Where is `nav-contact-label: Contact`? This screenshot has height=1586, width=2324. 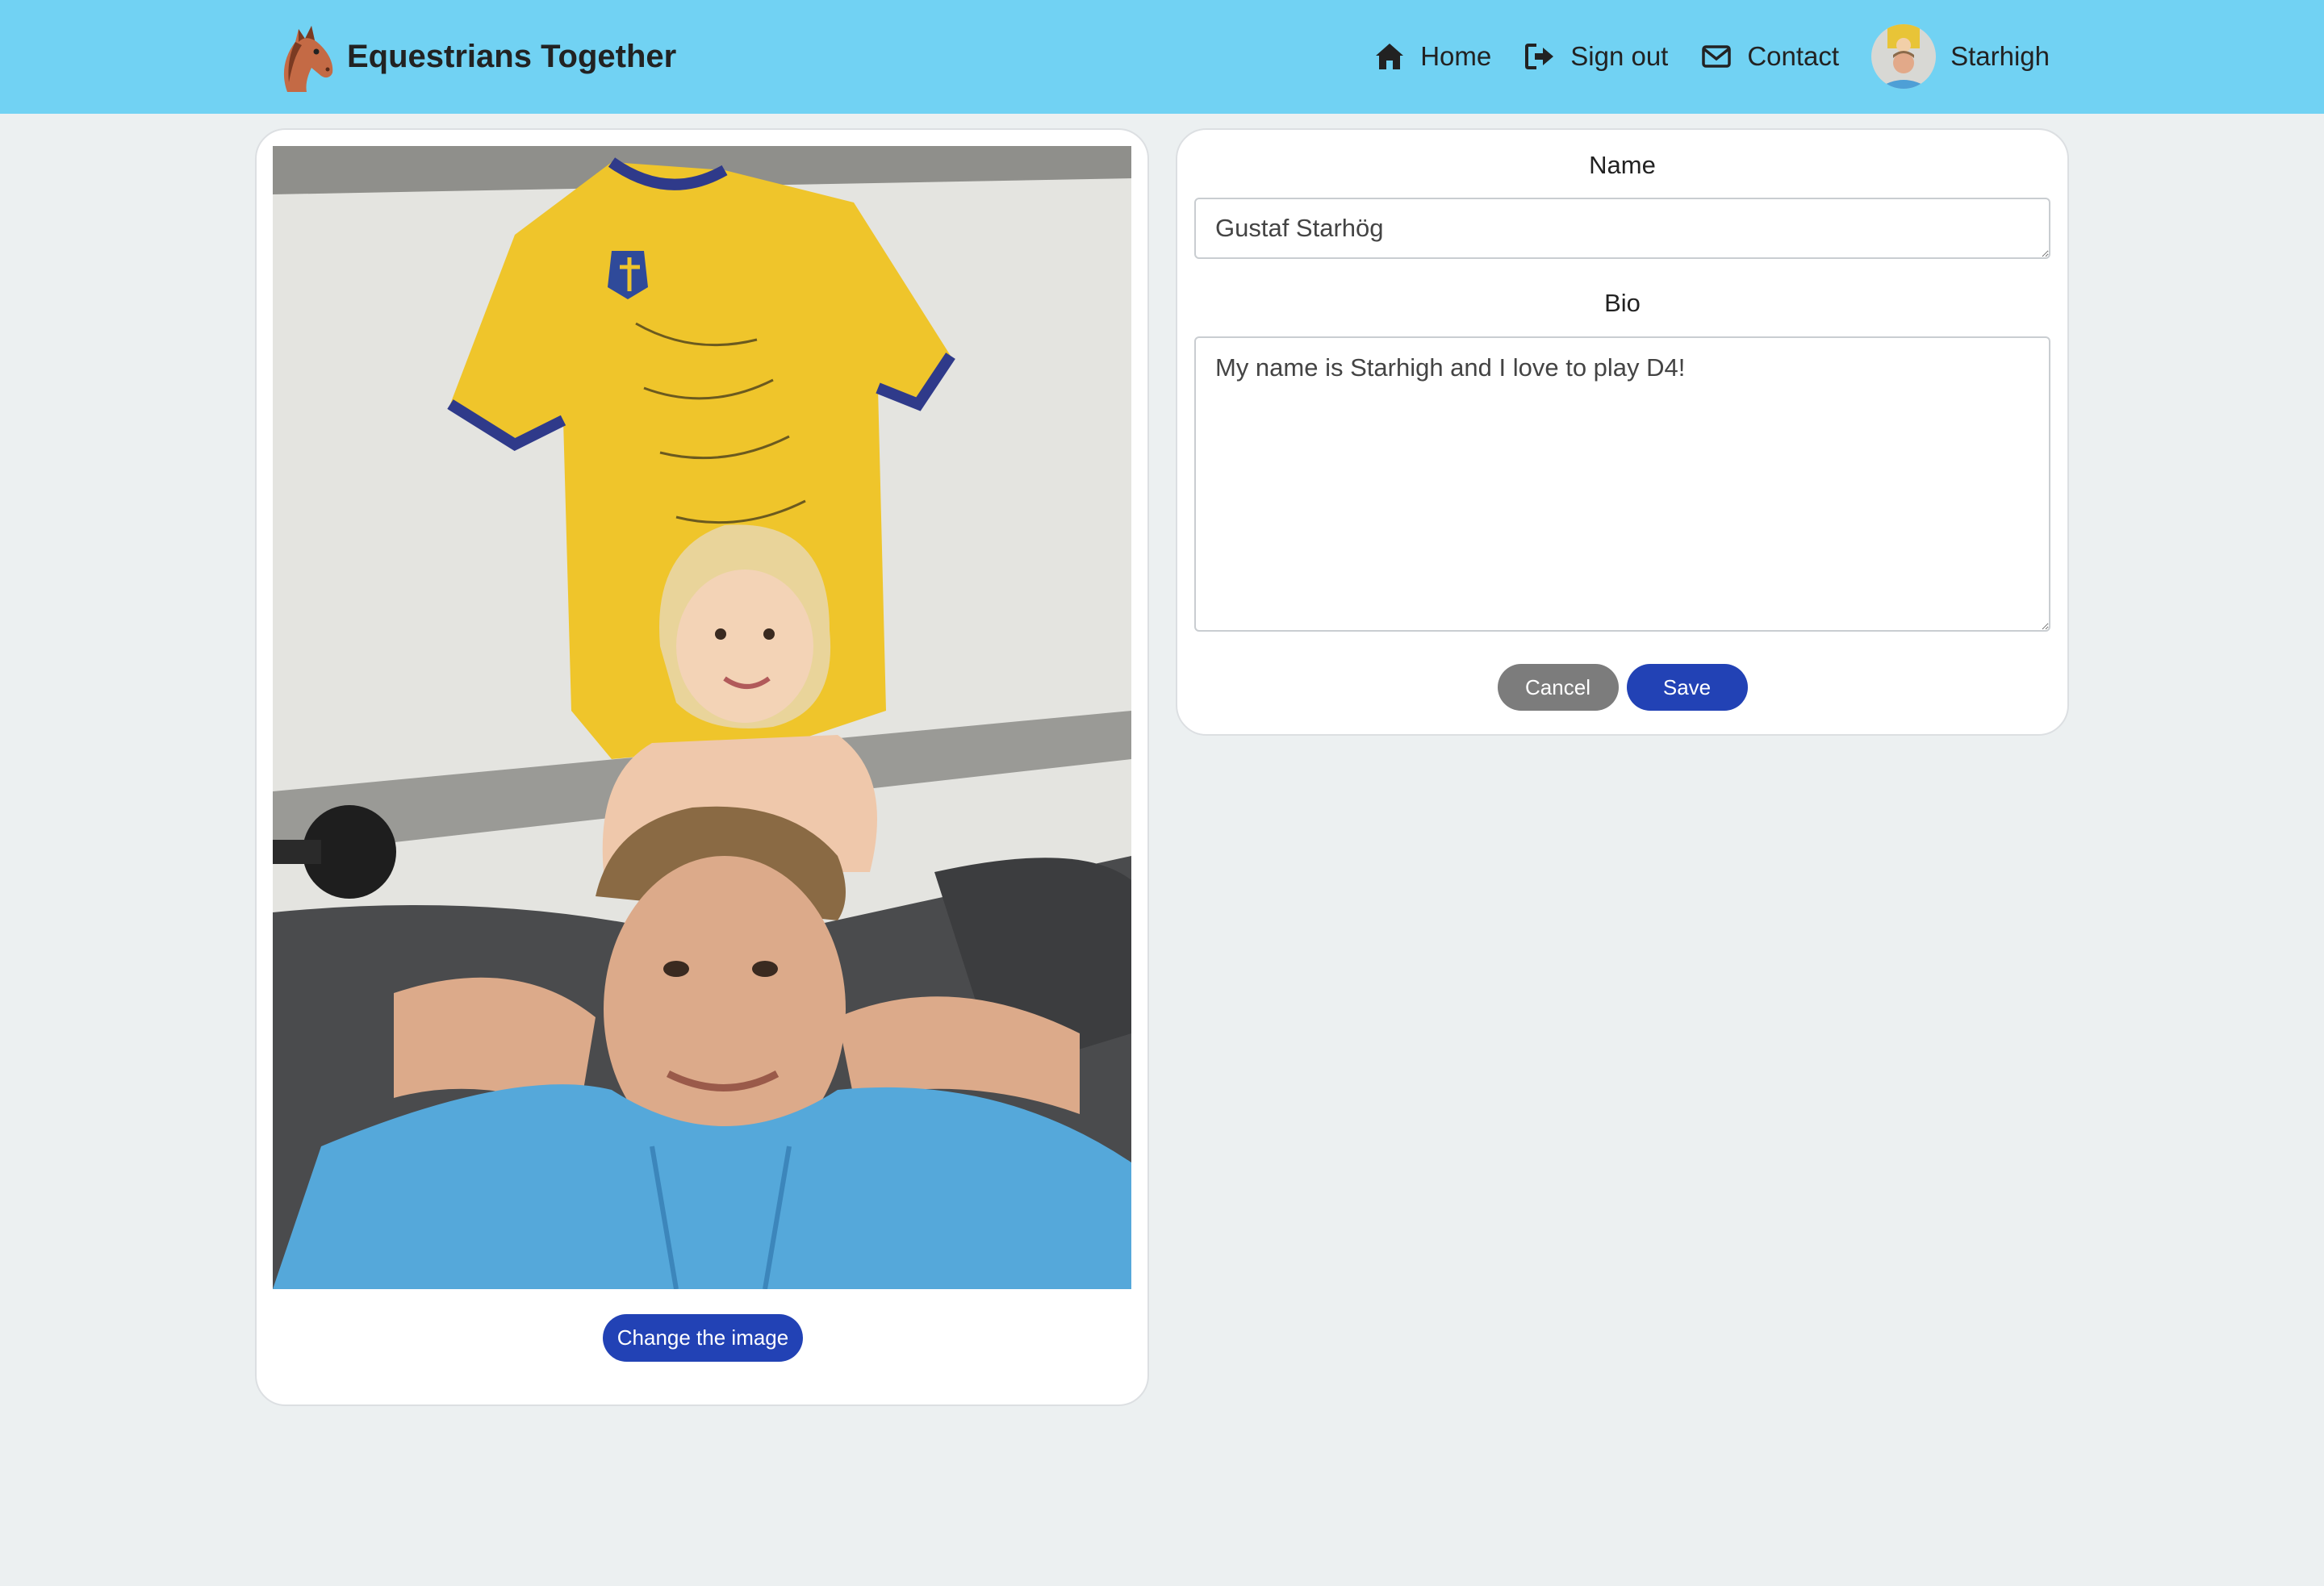
nav-contact-label: Contact is located at coordinates (1793, 56).